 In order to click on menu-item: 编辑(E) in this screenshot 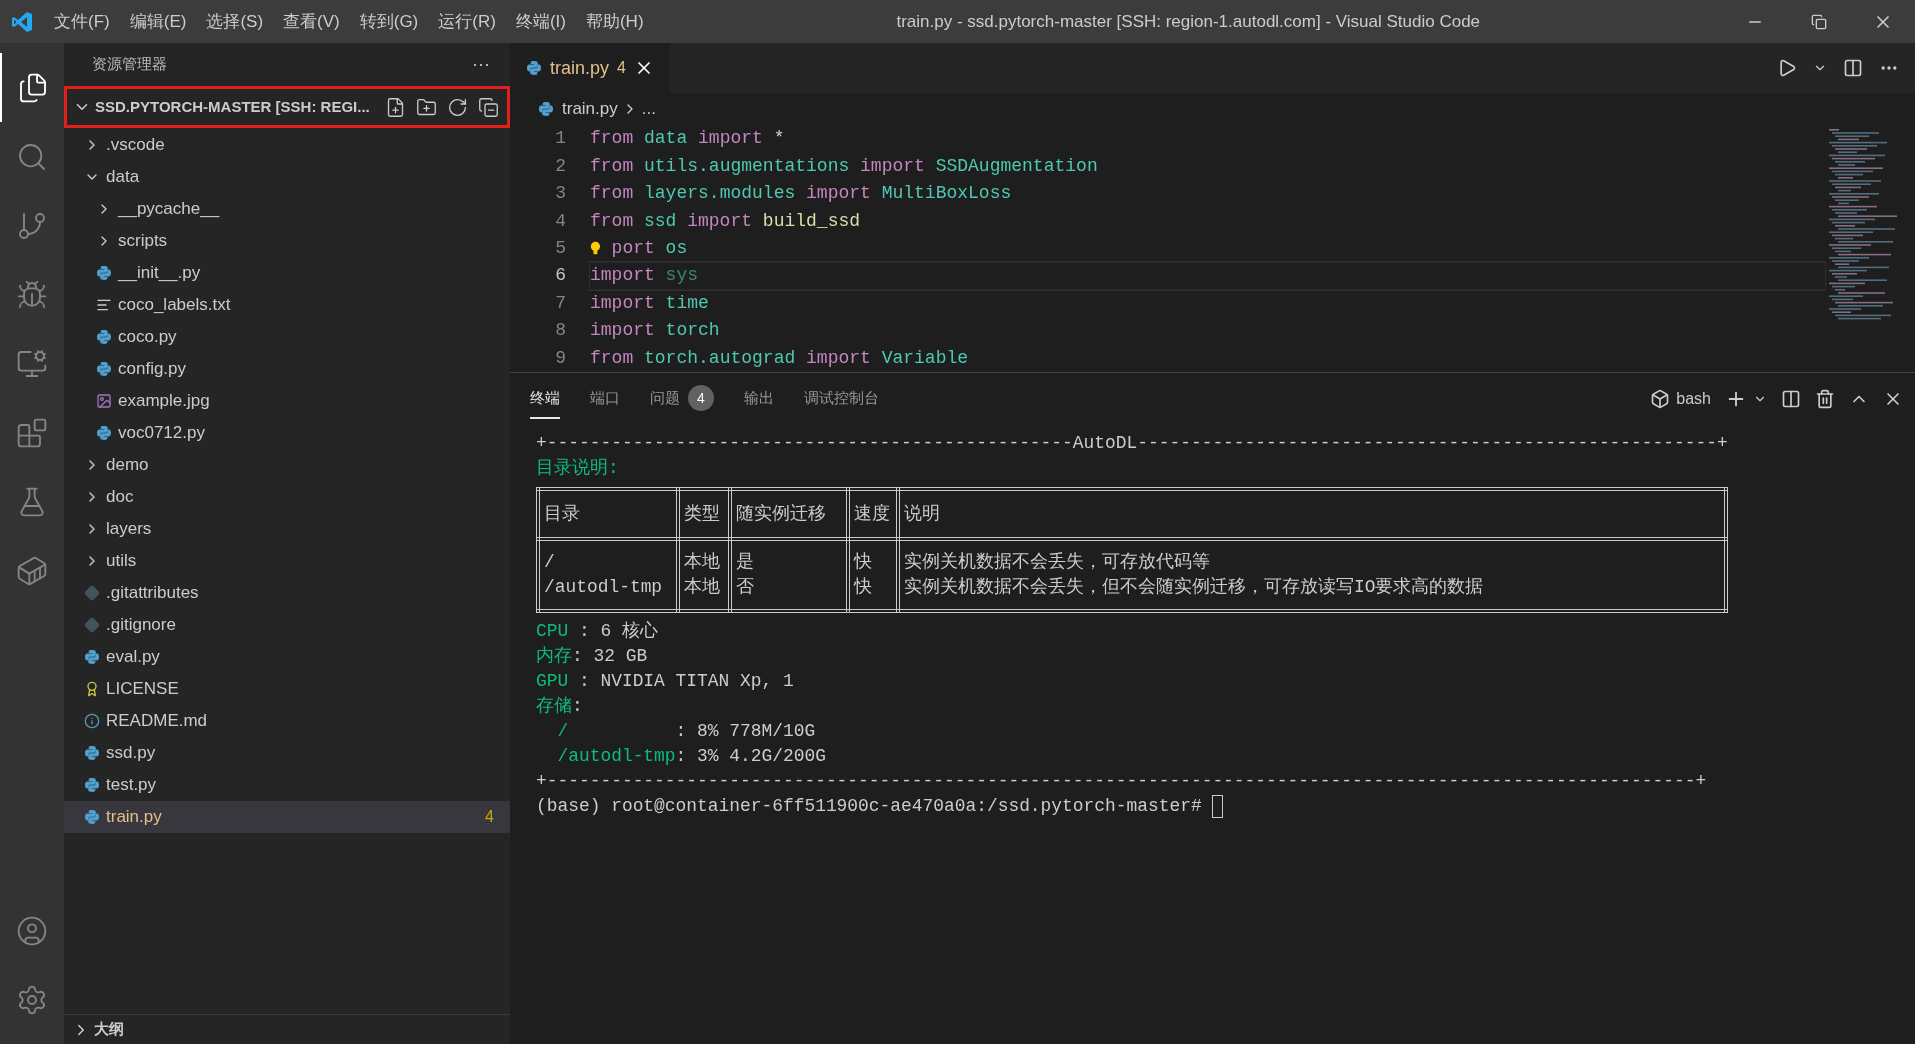, I will do `click(158, 21)`.